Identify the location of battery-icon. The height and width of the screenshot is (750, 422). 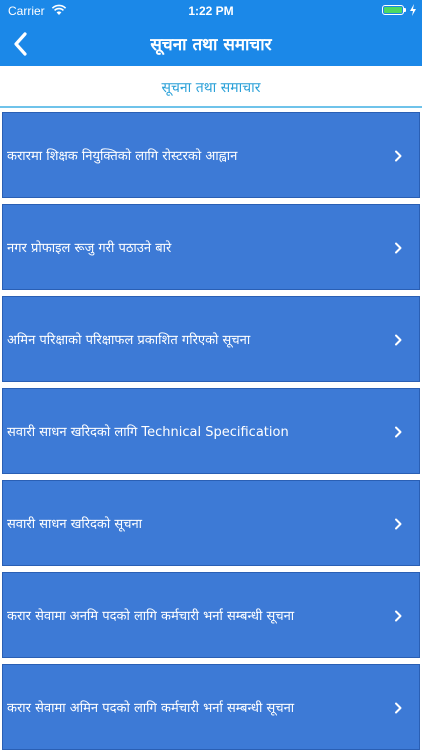
(393, 10).